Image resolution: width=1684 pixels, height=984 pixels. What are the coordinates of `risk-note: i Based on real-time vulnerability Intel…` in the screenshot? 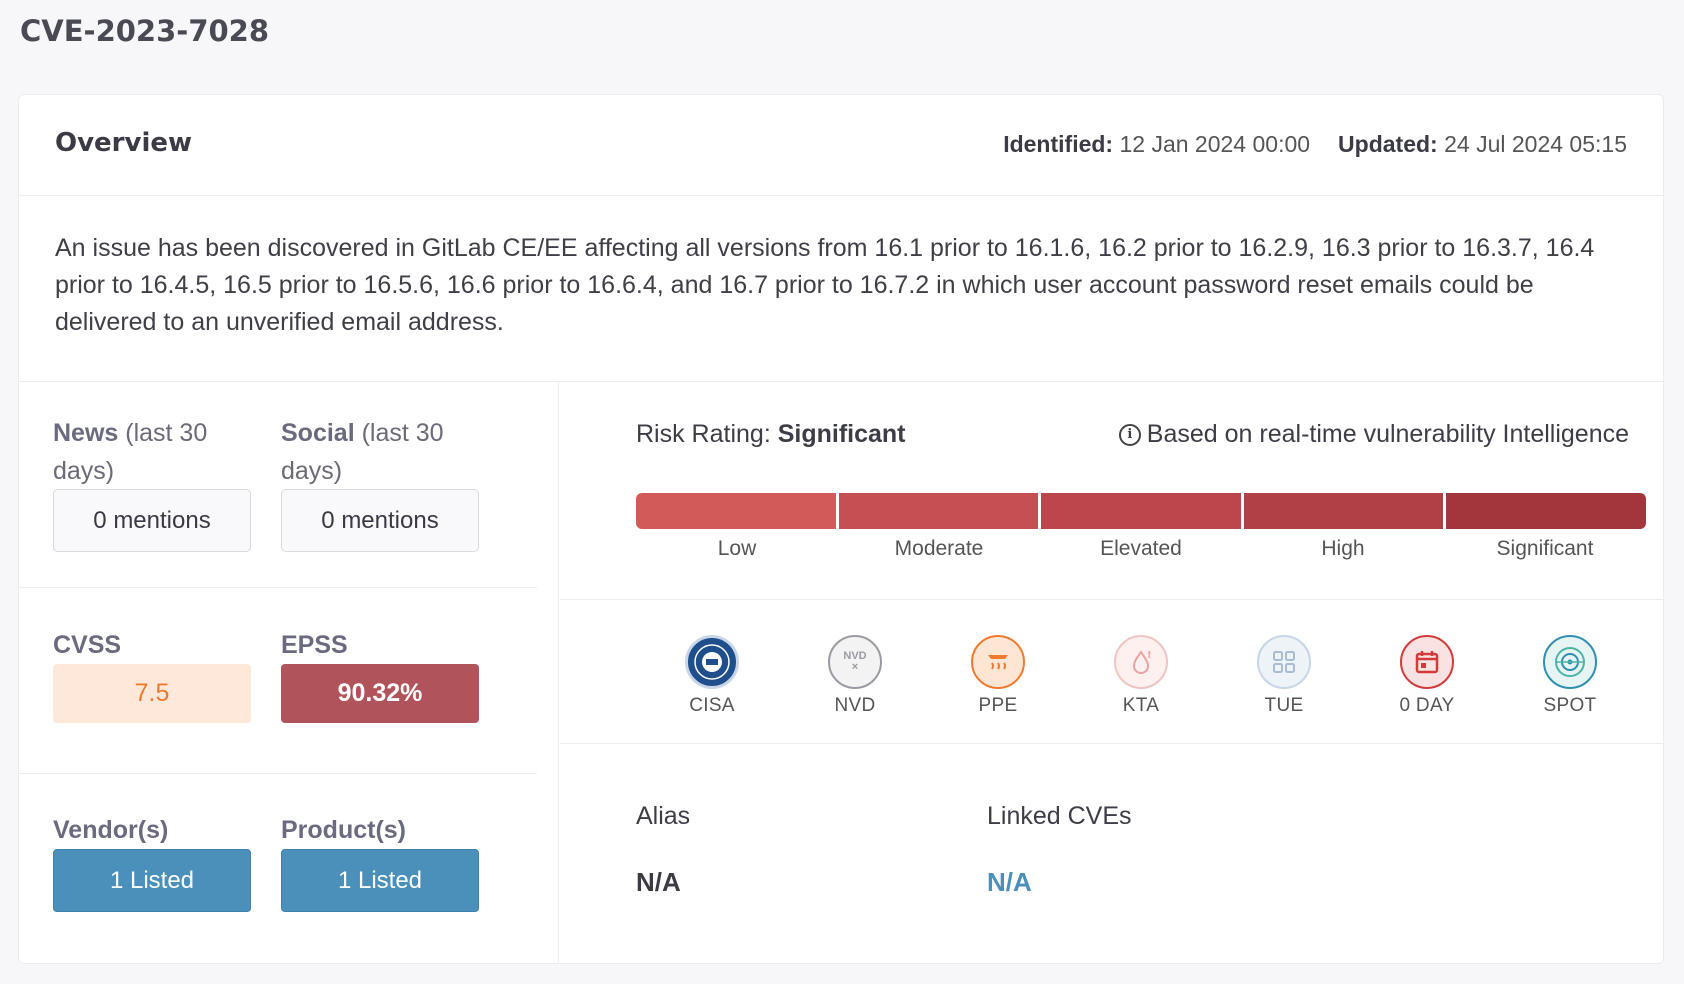 It's located at (1373, 434).